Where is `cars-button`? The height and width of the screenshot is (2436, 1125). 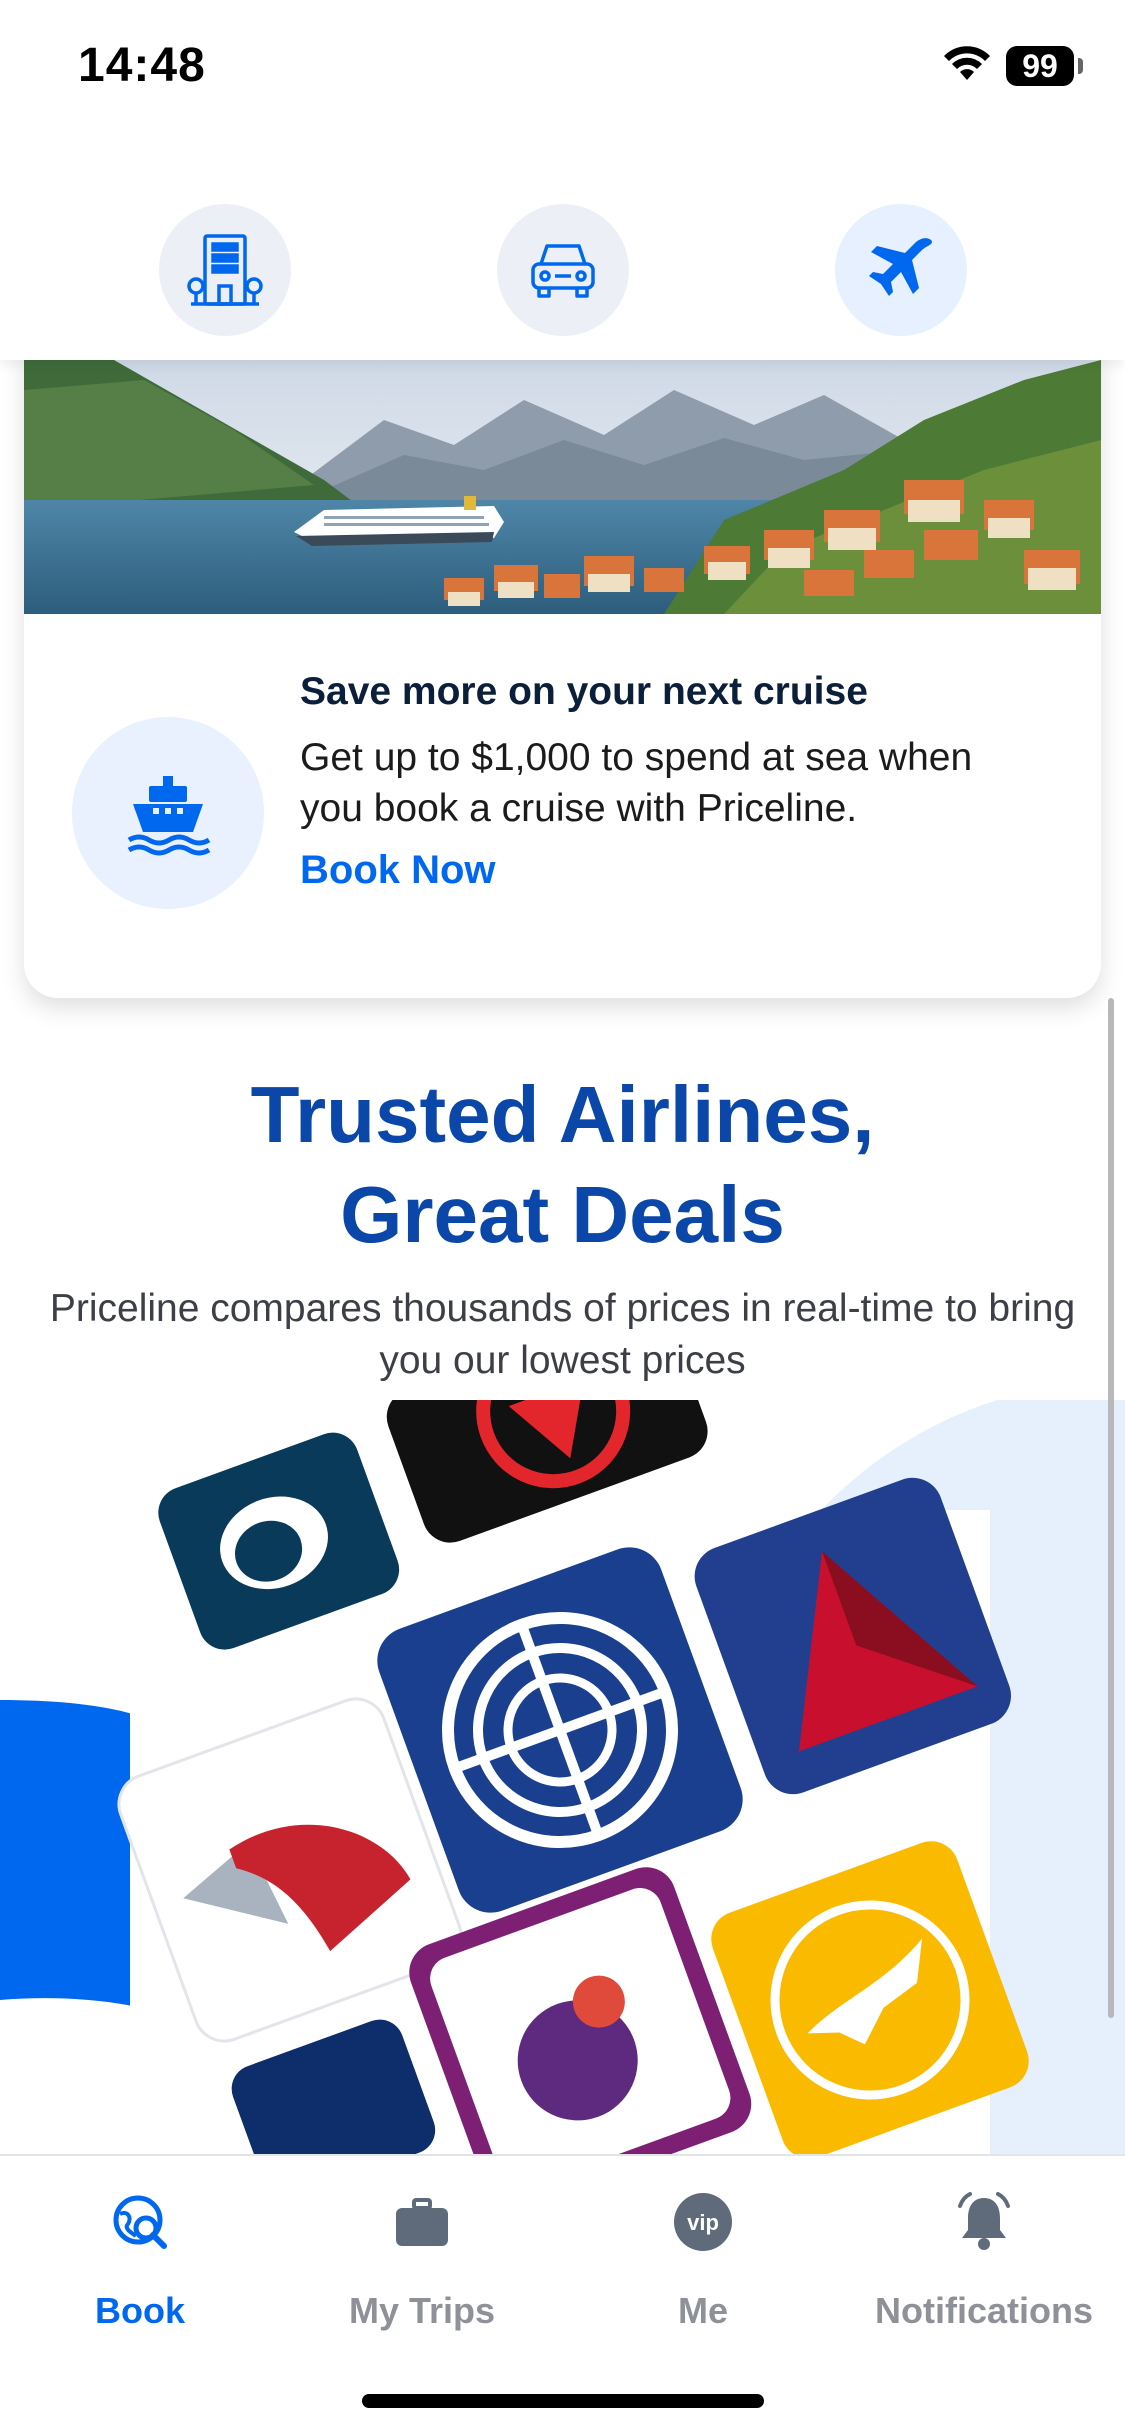 cars-button is located at coordinates (563, 270).